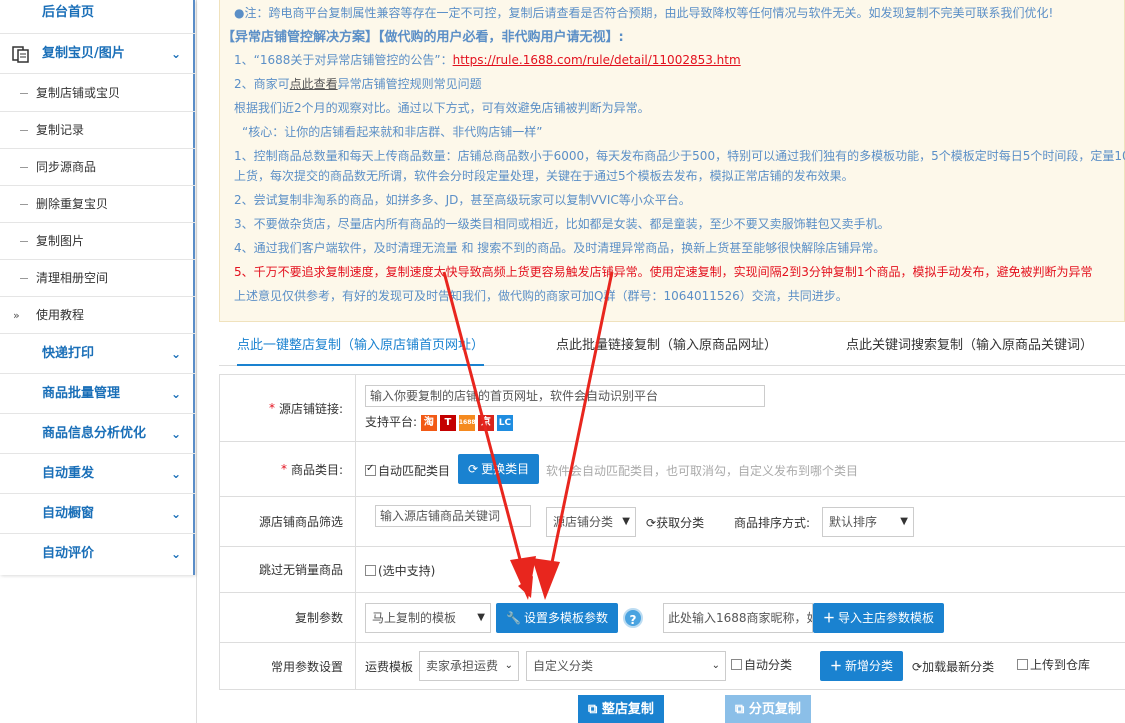 This screenshot has height=723, width=1125. I want to click on notice-line: “核心：让你的店铺看起来就和非店群、非代购店铺一样”, so click(392, 132).